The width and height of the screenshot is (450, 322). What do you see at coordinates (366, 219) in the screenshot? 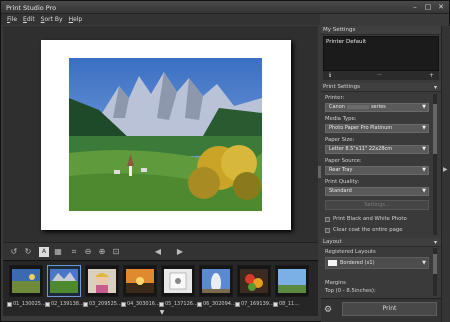
I see `bw-photo-option: Print Black and White Photo` at bounding box center [366, 219].